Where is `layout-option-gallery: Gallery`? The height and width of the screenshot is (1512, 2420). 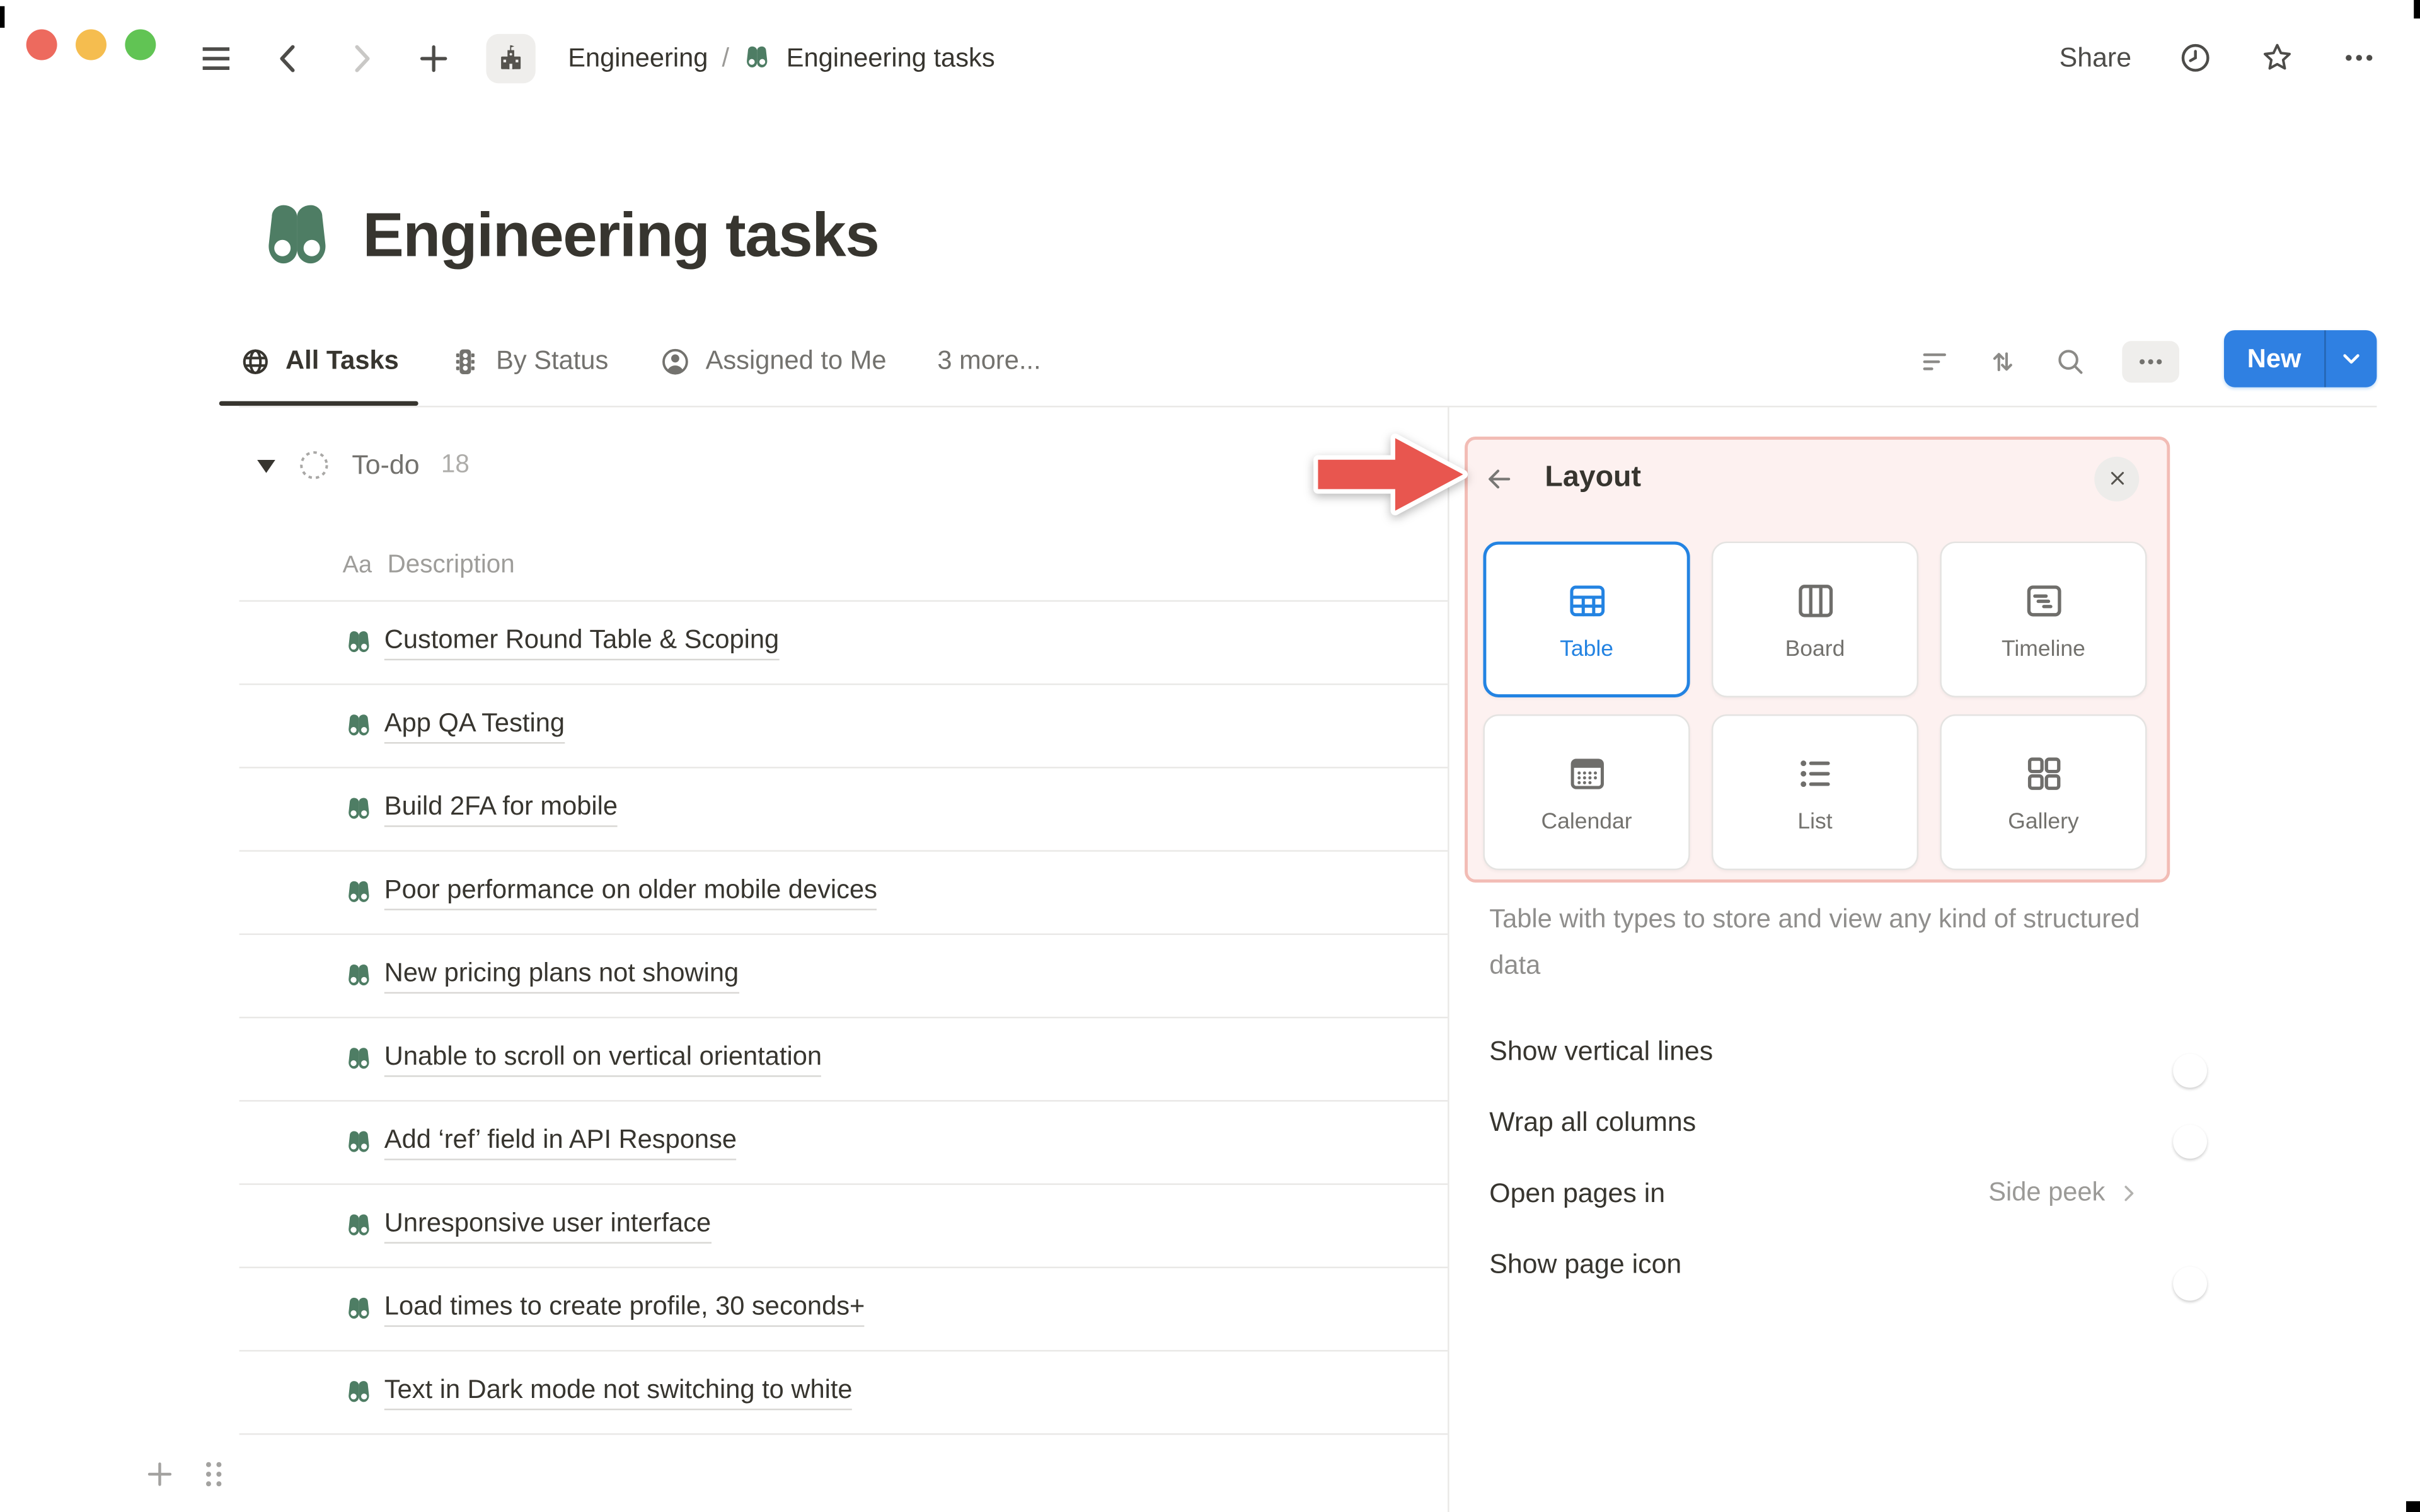 layout-option-gallery: Gallery is located at coordinates (2044, 792).